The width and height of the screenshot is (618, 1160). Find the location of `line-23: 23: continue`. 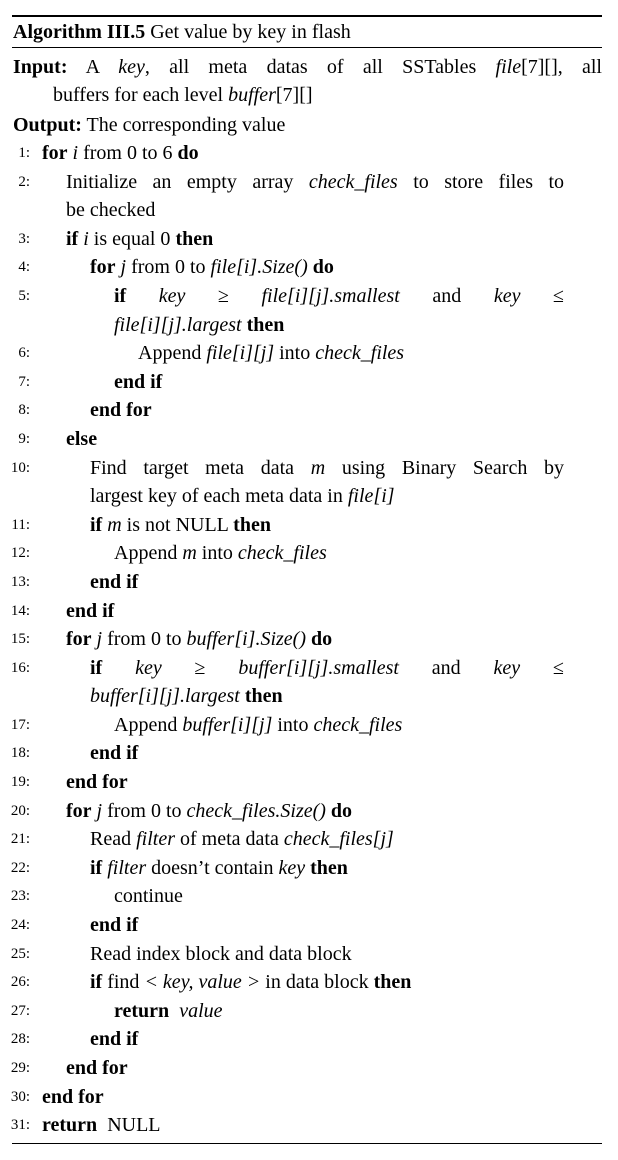

line-23: 23: continue is located at coordinates (96, 896).